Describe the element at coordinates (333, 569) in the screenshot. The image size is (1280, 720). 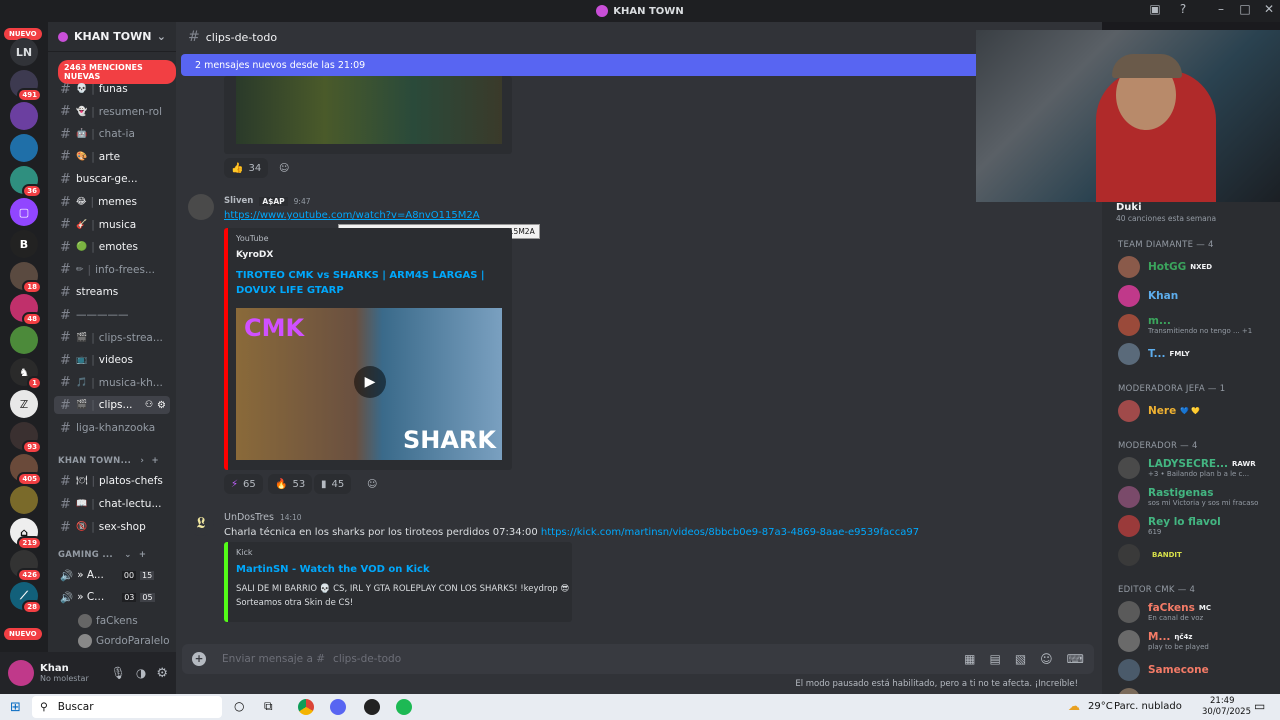
I see `embed-title: MartinSN - Watch the VOD on Kick` at that location.